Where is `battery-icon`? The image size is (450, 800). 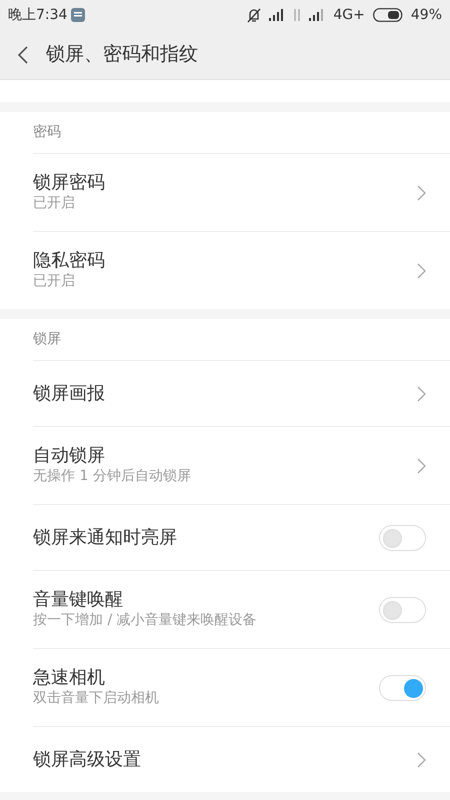 battery-icon is located at coordinates (387, 15).